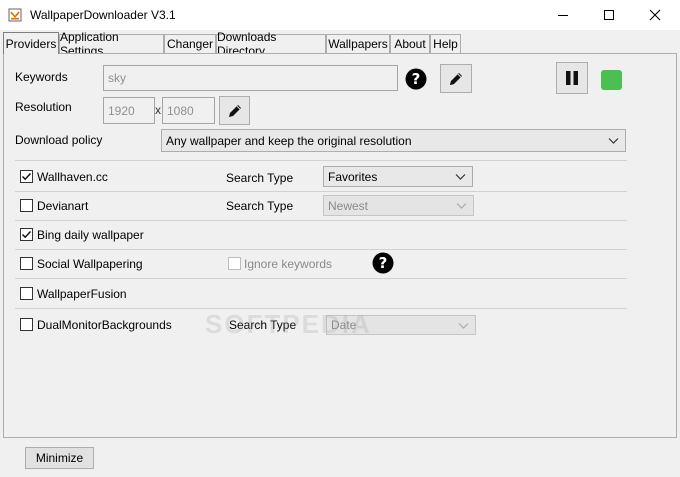 The height and width of the screenshot is (477, 680). I want to click on wallhaven-search-type-label: Search Type, so click(260, 178).